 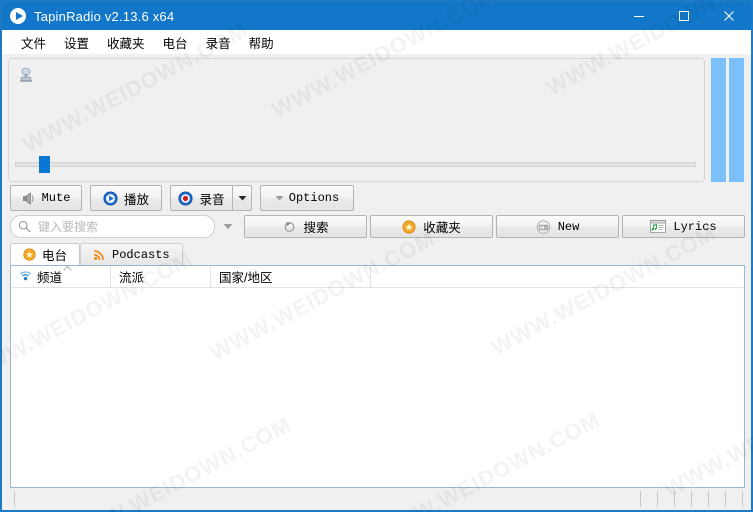 I want to click on column-header-channel: 频道, so click(x=61, y=276).